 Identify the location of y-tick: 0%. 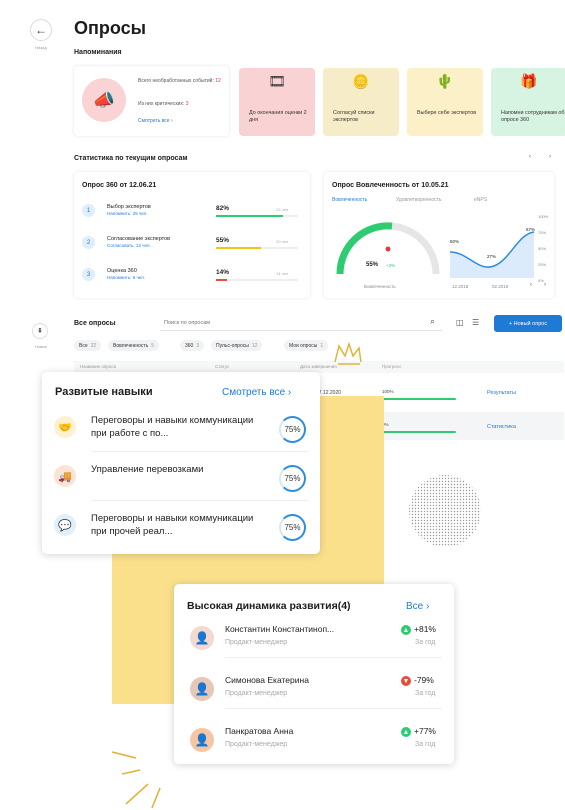
(541, 280).